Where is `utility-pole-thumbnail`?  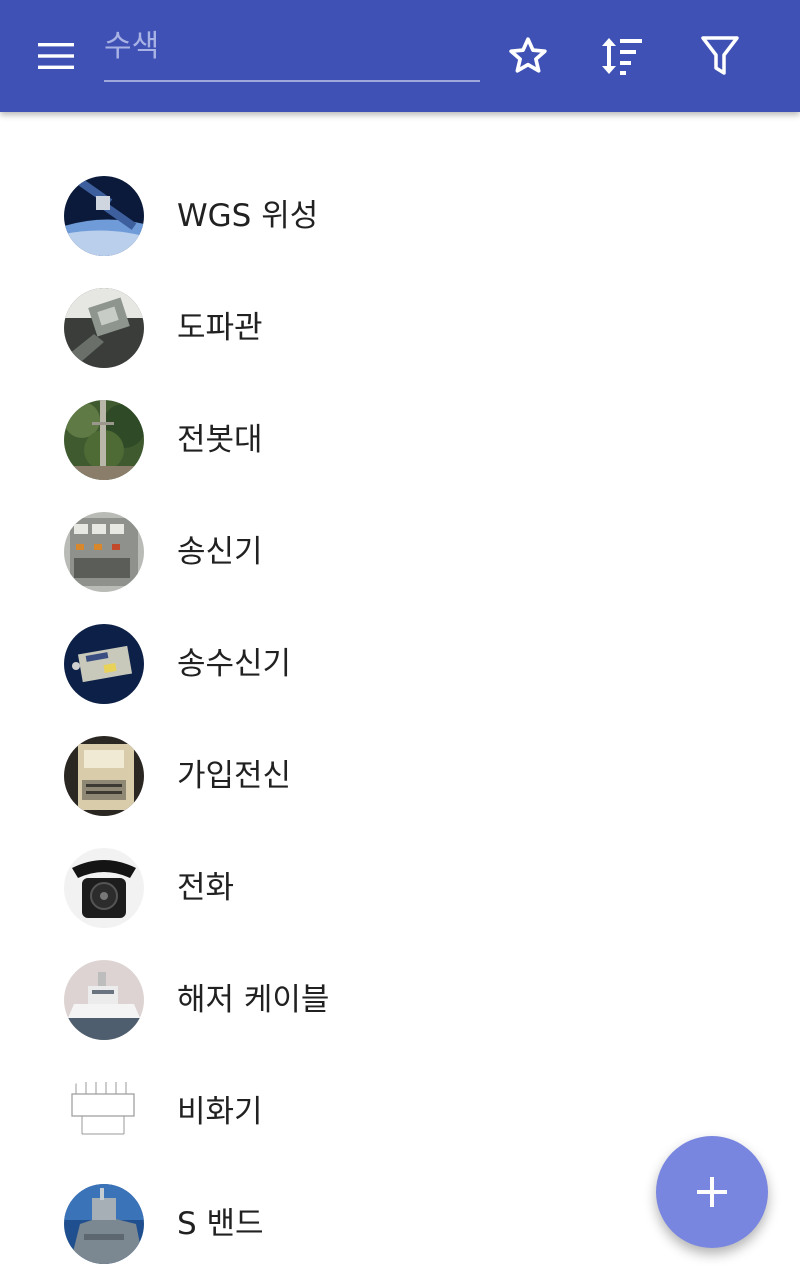
utility-pole-thumbnail is located at coordinates (104, 440).